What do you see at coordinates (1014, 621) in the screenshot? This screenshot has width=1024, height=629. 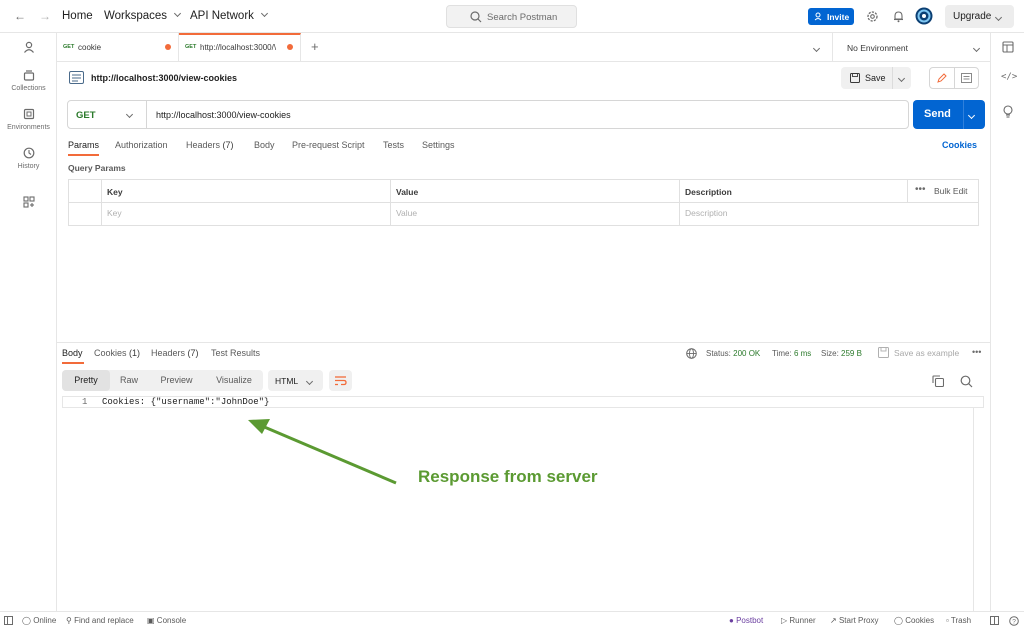 I see `help-icon: ?` at bounding box center [1014, 621].